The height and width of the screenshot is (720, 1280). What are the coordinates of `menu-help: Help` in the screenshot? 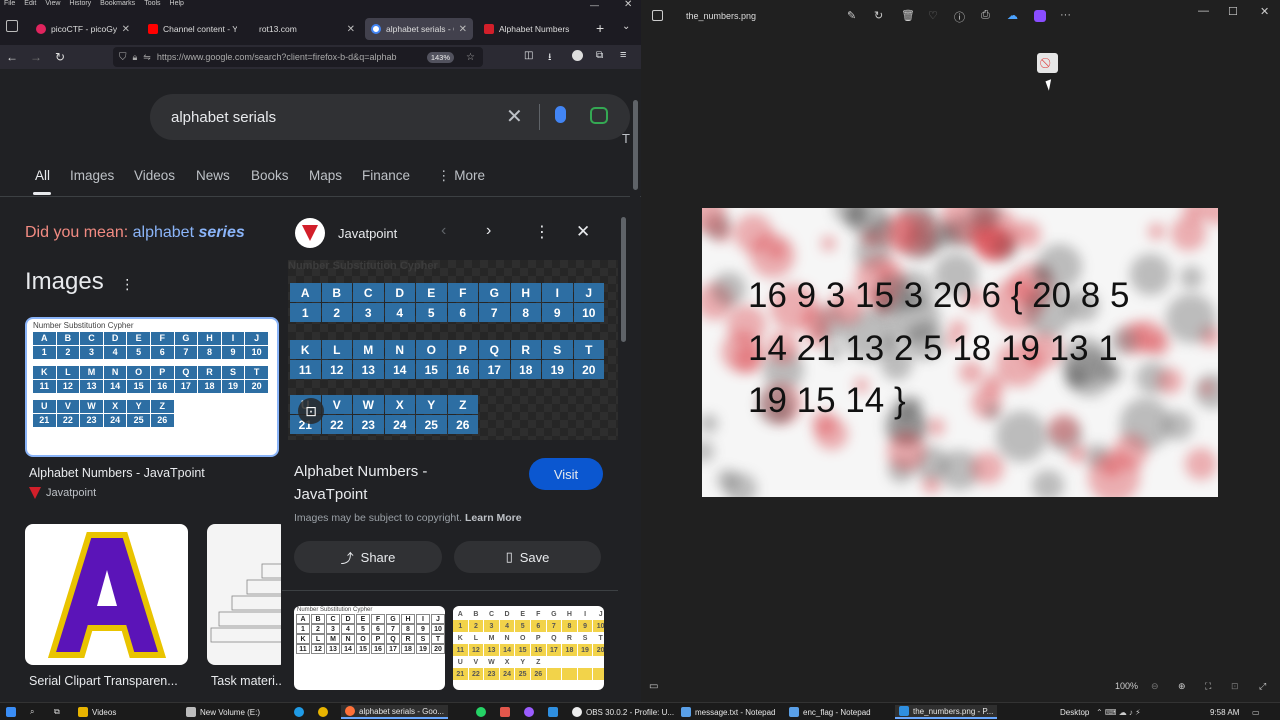 It's located at (177, 4).